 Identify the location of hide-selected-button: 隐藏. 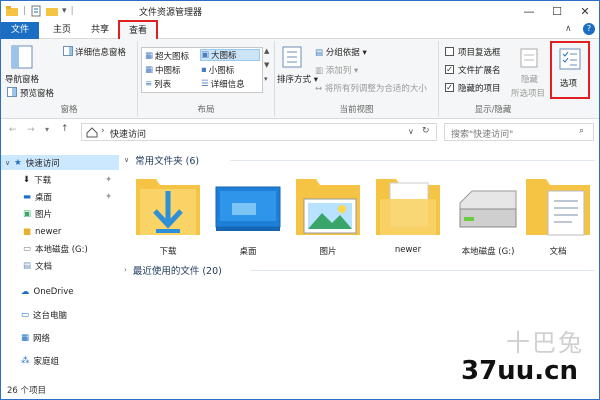
(529, 79).